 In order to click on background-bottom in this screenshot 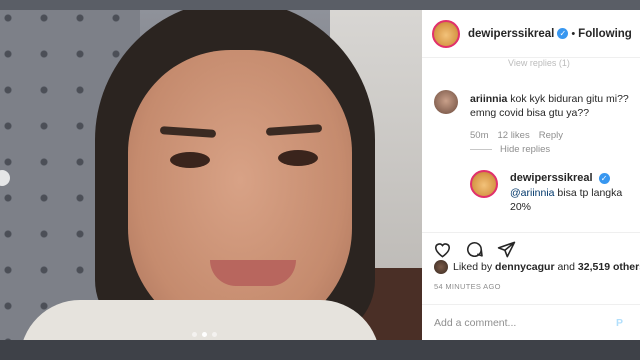, I will do `click(320, 350)`.